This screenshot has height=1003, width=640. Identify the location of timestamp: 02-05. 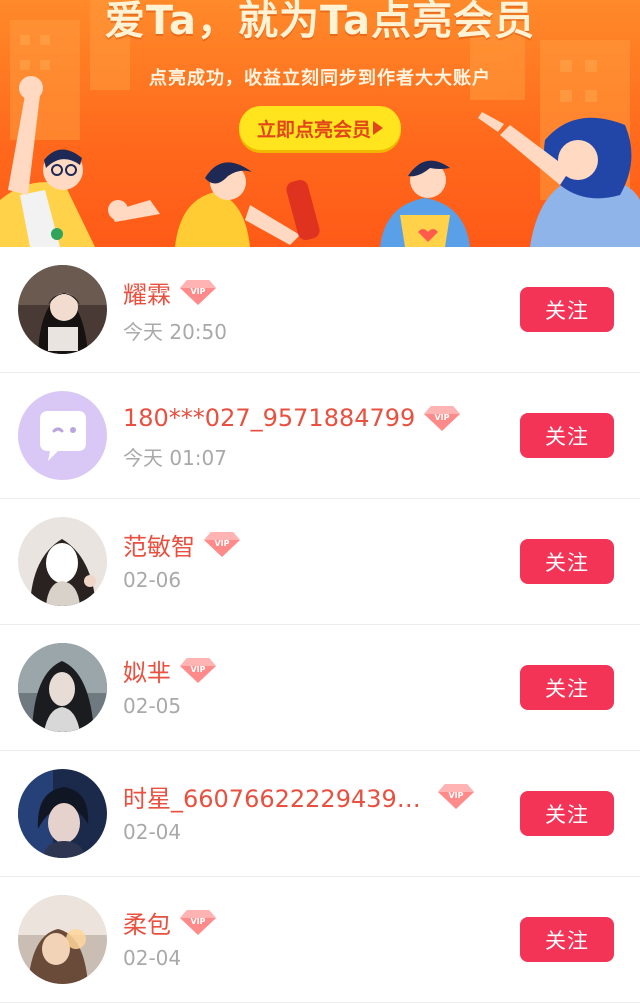
(152, 706).